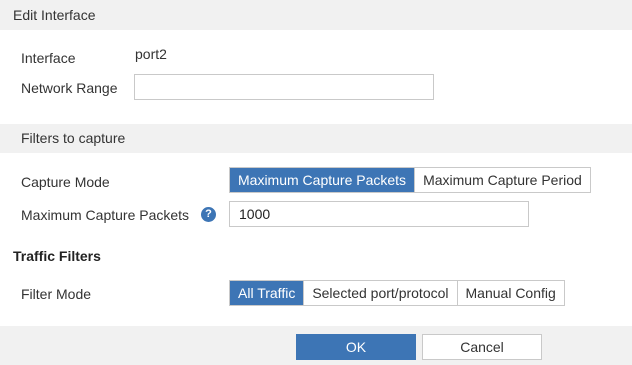 This screenshot has height=365, width=632. I want to click on filter-mode-label: Filter Mode, so click(56, 294).